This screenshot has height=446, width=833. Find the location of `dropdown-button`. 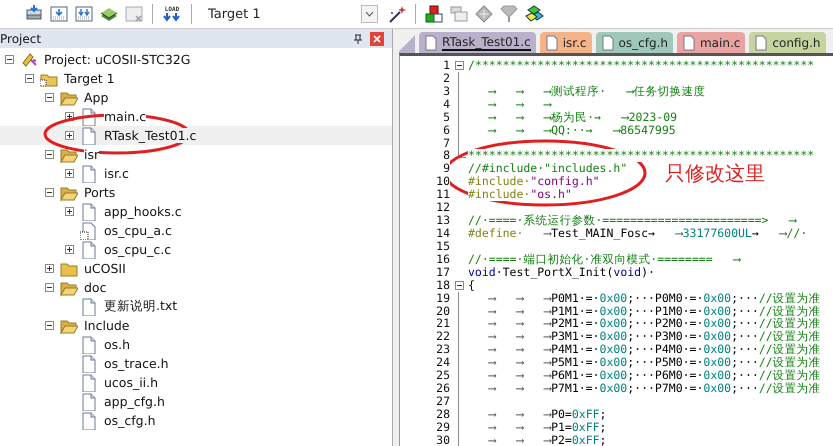

dropdown-button is located at coordinates (369, 14).